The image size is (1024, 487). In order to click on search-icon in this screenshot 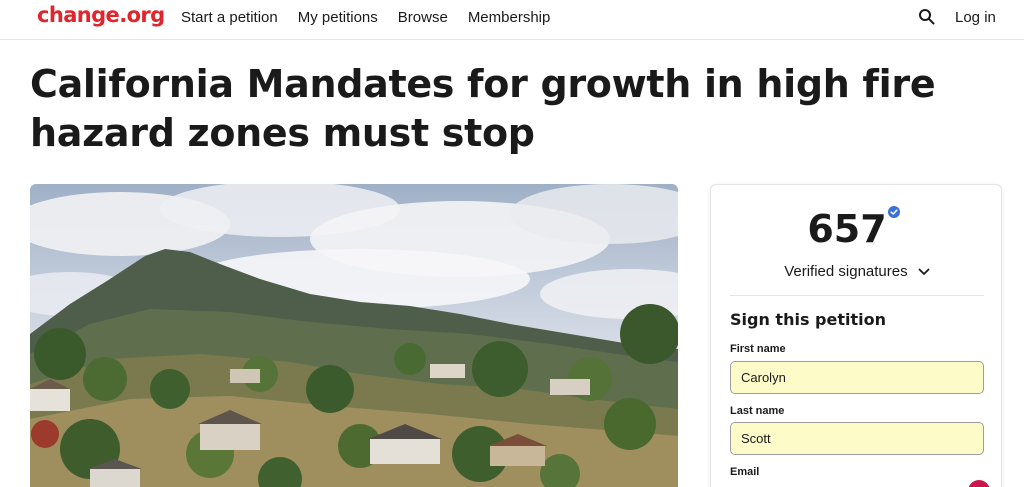, I will do `click(927, 17)`.